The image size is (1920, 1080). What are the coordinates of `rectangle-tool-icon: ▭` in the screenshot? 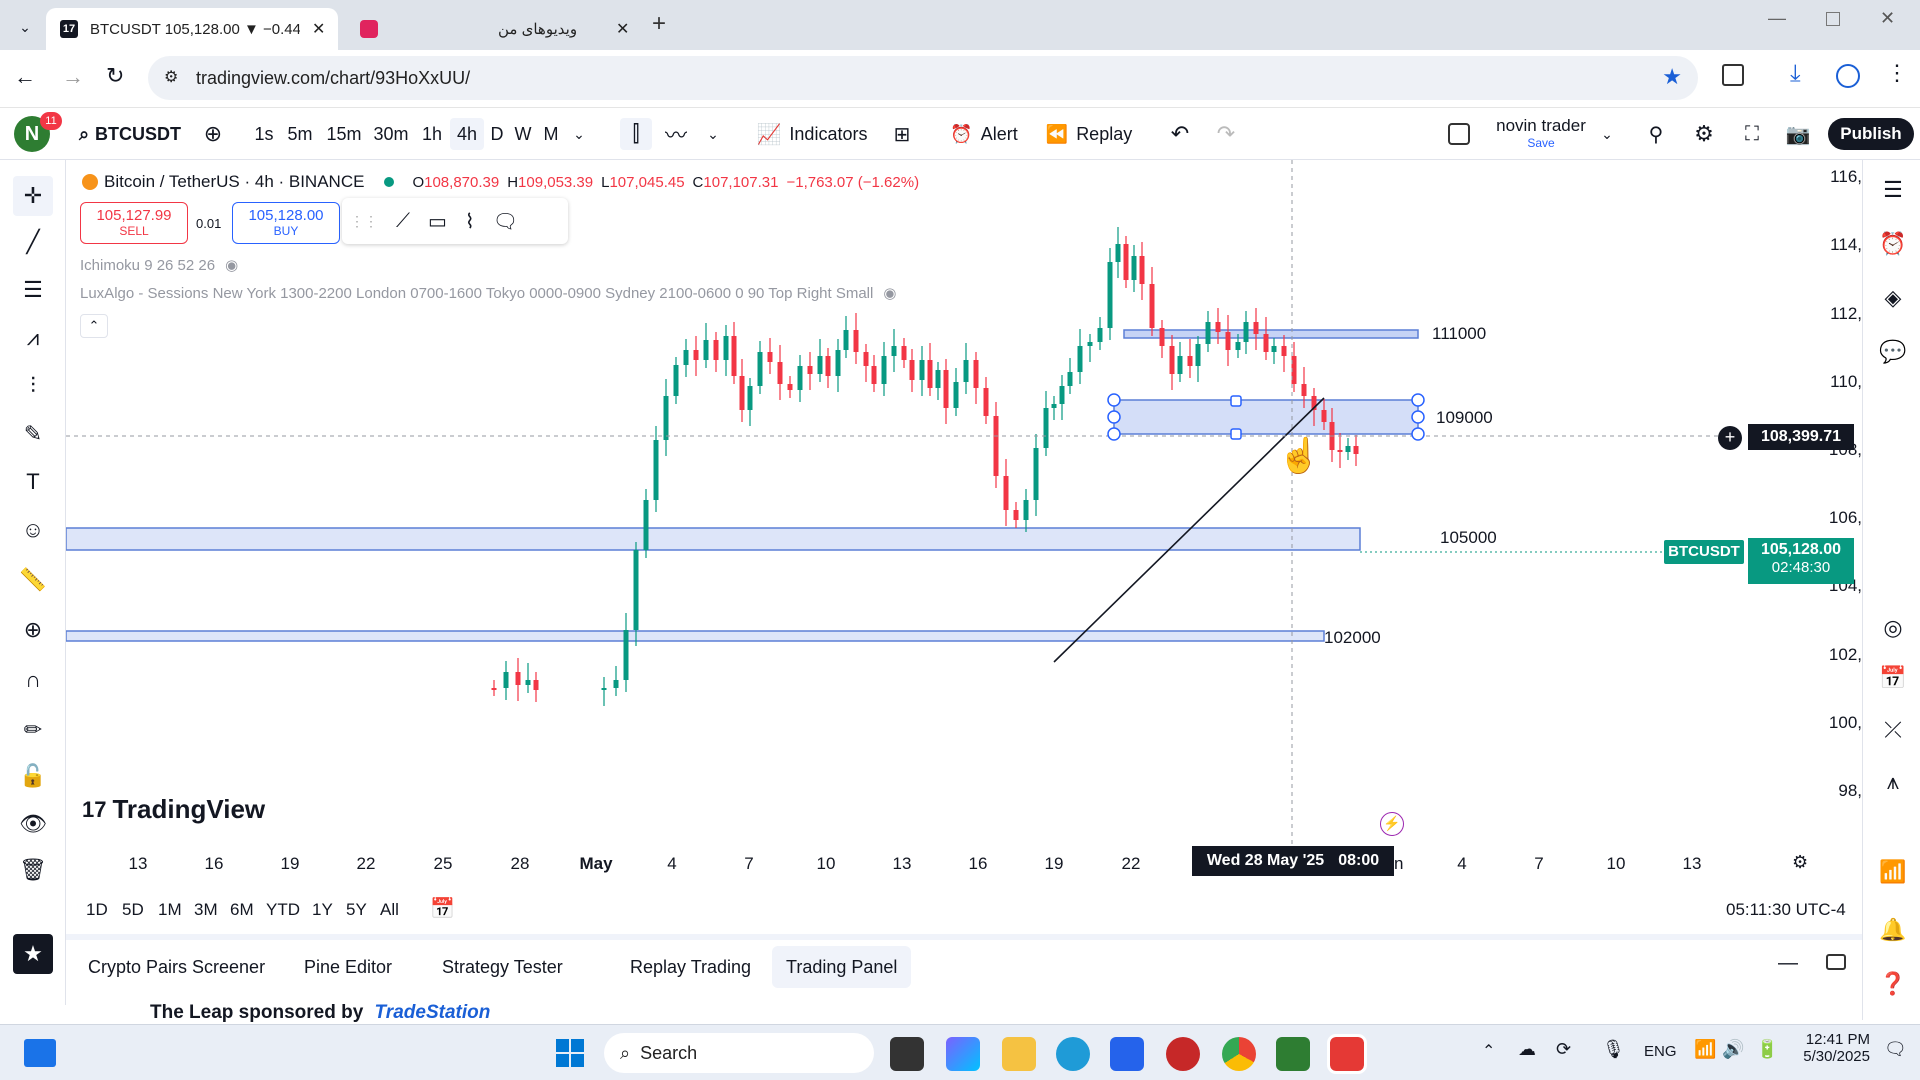 It's located at (437, 221).